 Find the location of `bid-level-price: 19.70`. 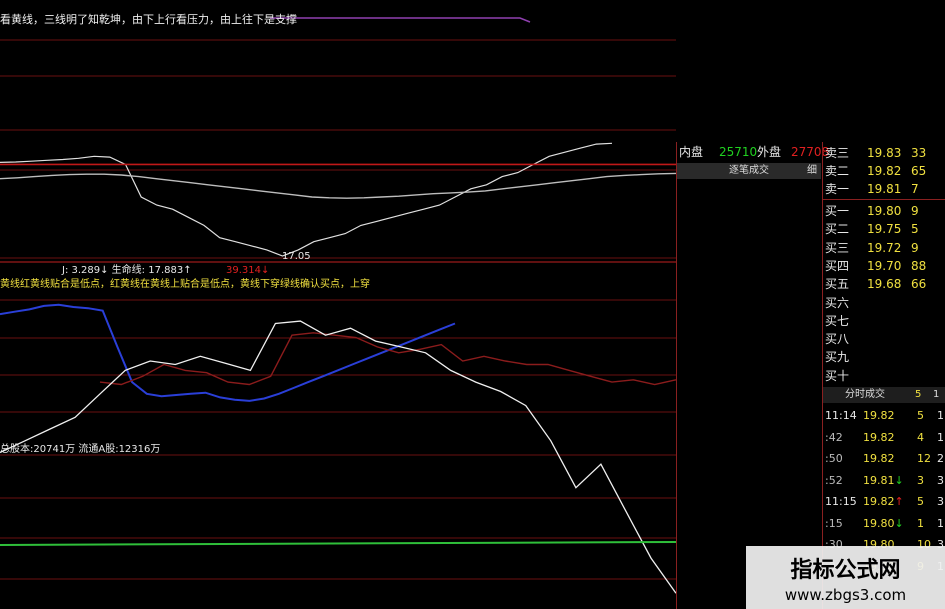

bid-level-price: 19.70 is located at coordinates (884, 265).